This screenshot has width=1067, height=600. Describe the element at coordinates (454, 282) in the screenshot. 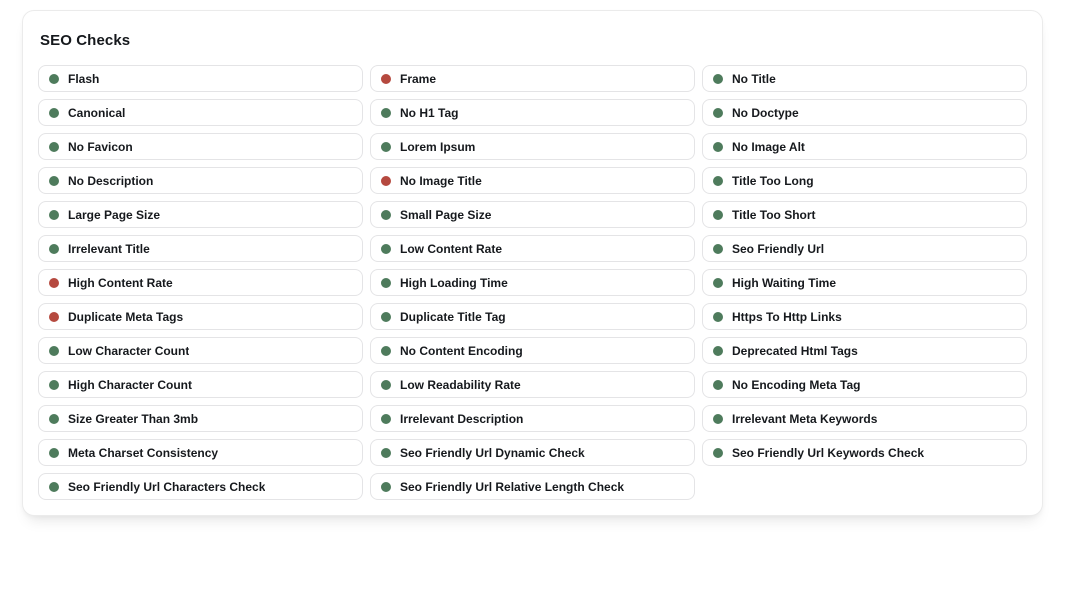

I see `check-label: High Loading Time` at that location.